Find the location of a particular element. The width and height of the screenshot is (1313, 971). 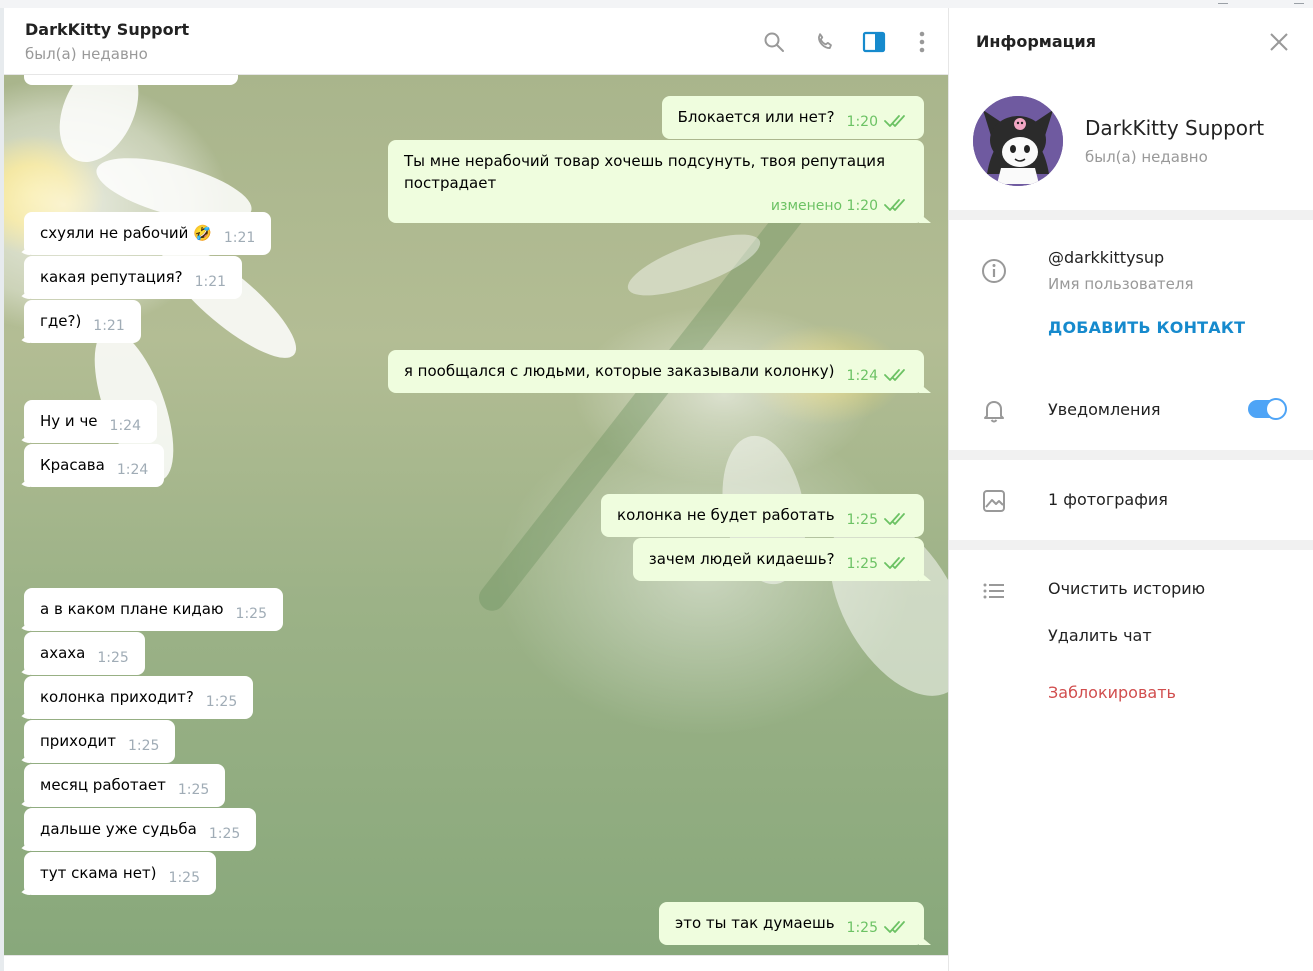

close-mark is located at coordinates (1299, 3).